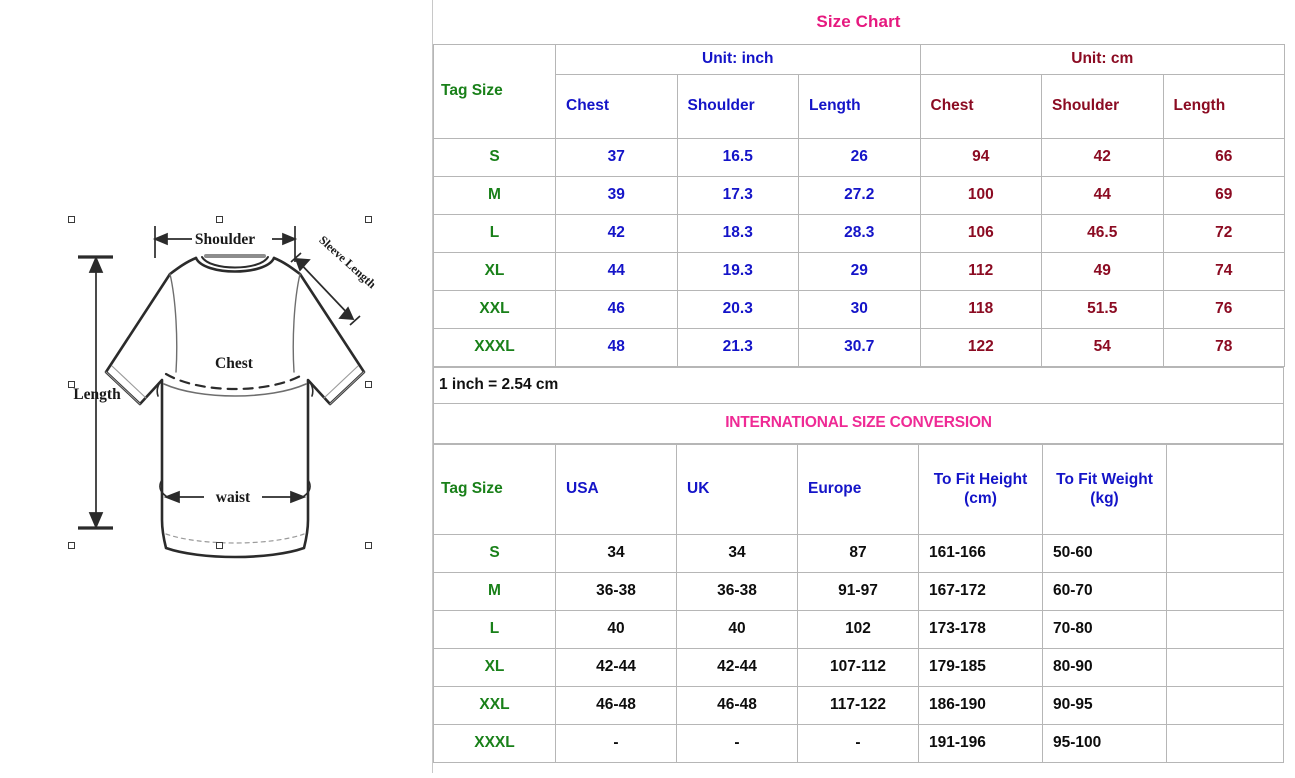  I want to click on header-inch-length: Length, so click(859, 106).